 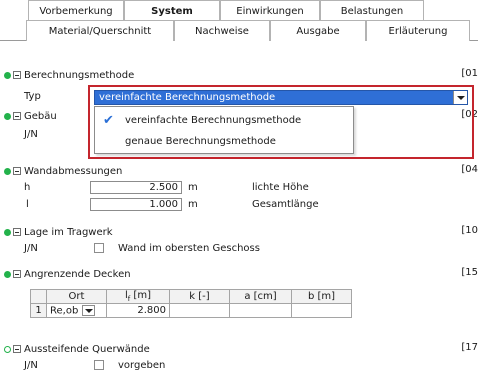 What do you see at coordinates (138, 310) in the screenshot?
I see `lf-cell: 2.800` at bounding box center [138, 310].